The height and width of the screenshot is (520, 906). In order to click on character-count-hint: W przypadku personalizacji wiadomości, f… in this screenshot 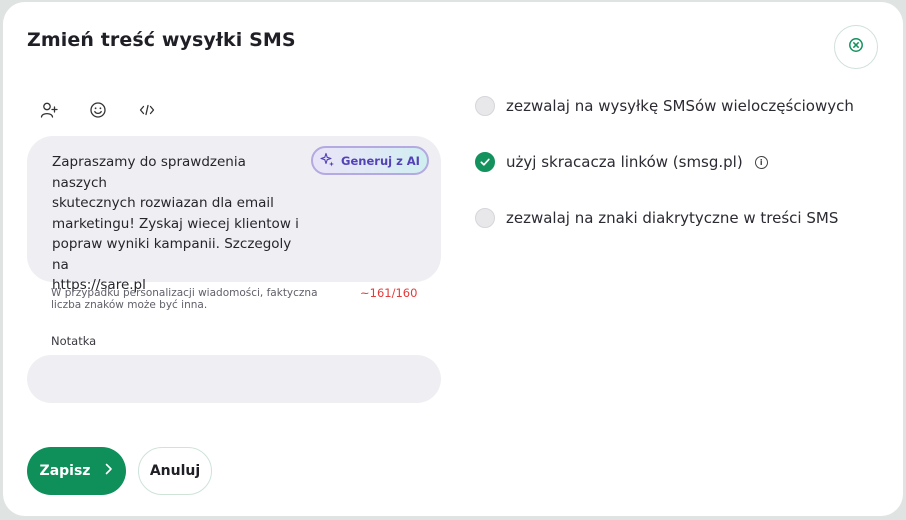, I will do `click(184, 299)`.